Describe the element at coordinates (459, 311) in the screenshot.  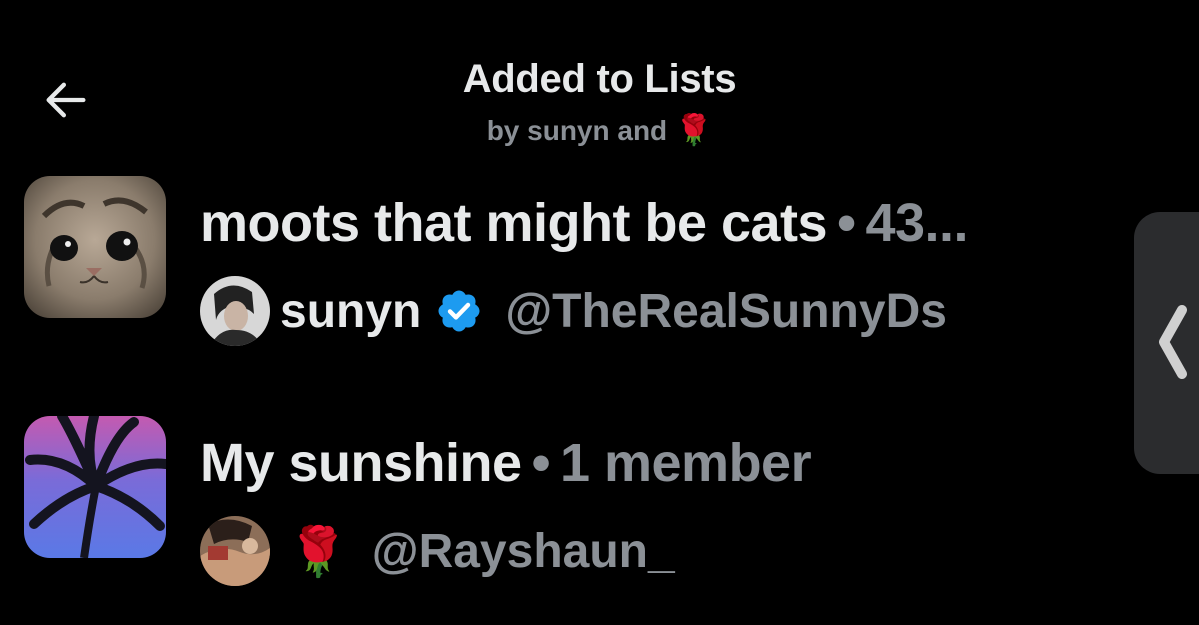
I see `verified-badge-icon` at that location.